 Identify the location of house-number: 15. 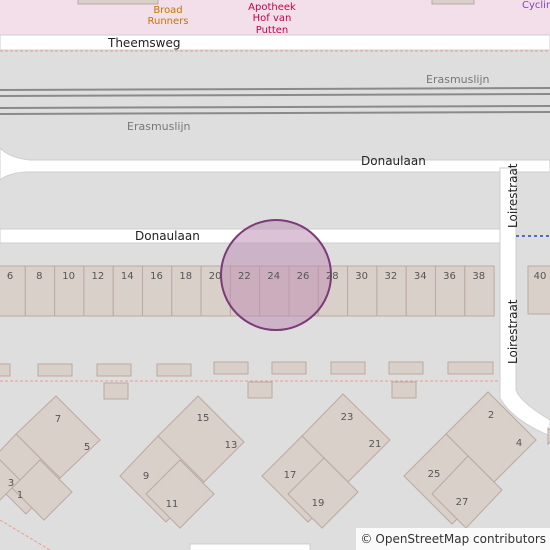
(203, 418).